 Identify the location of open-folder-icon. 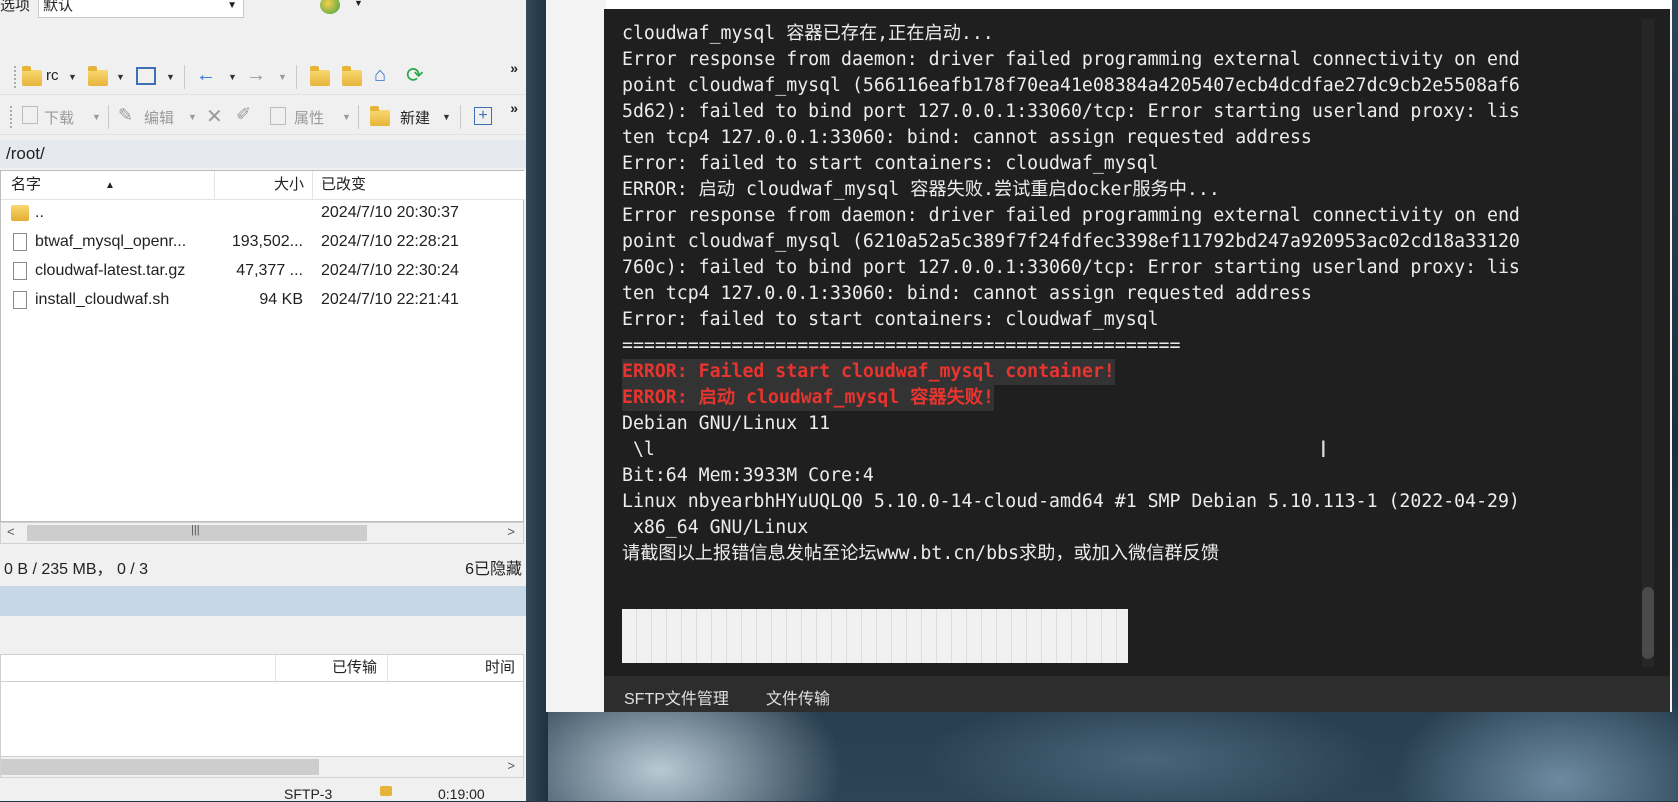
(98, 76).